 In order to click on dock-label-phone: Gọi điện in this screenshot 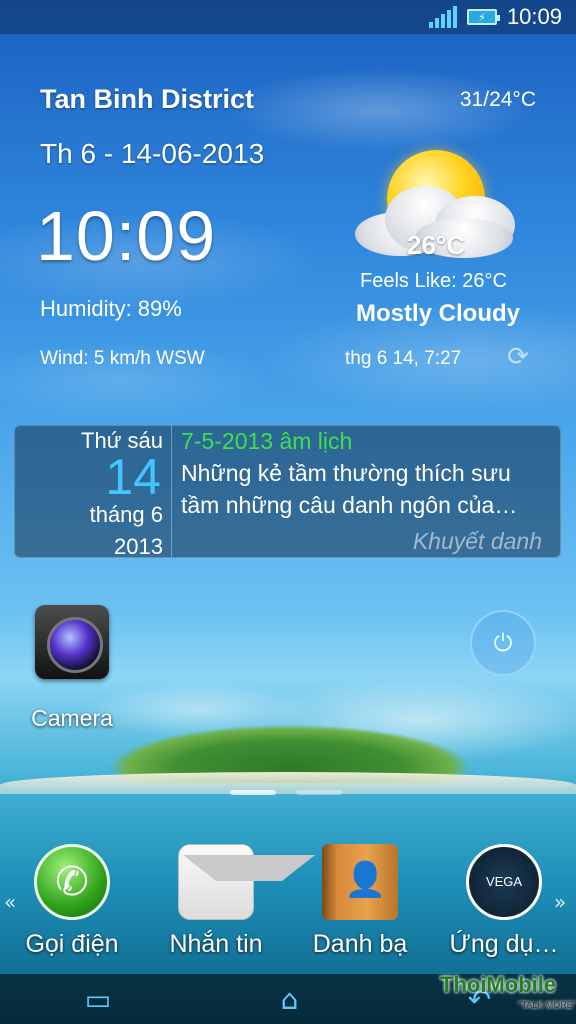, I will do `click(72, 944)`.